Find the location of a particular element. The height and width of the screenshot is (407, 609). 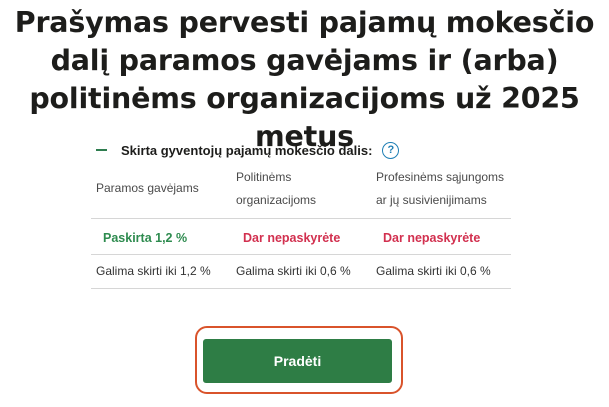

collapse-minus-icon is located at coordinates (103, 150).